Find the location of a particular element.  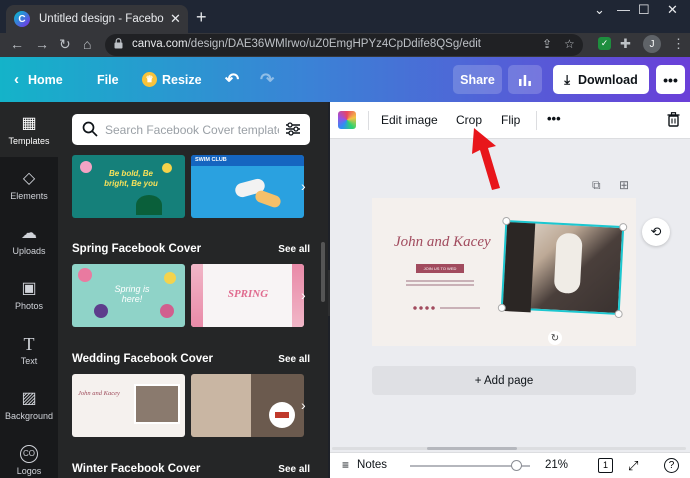

new-tab-icon: + is located at coordinates (201, 17).